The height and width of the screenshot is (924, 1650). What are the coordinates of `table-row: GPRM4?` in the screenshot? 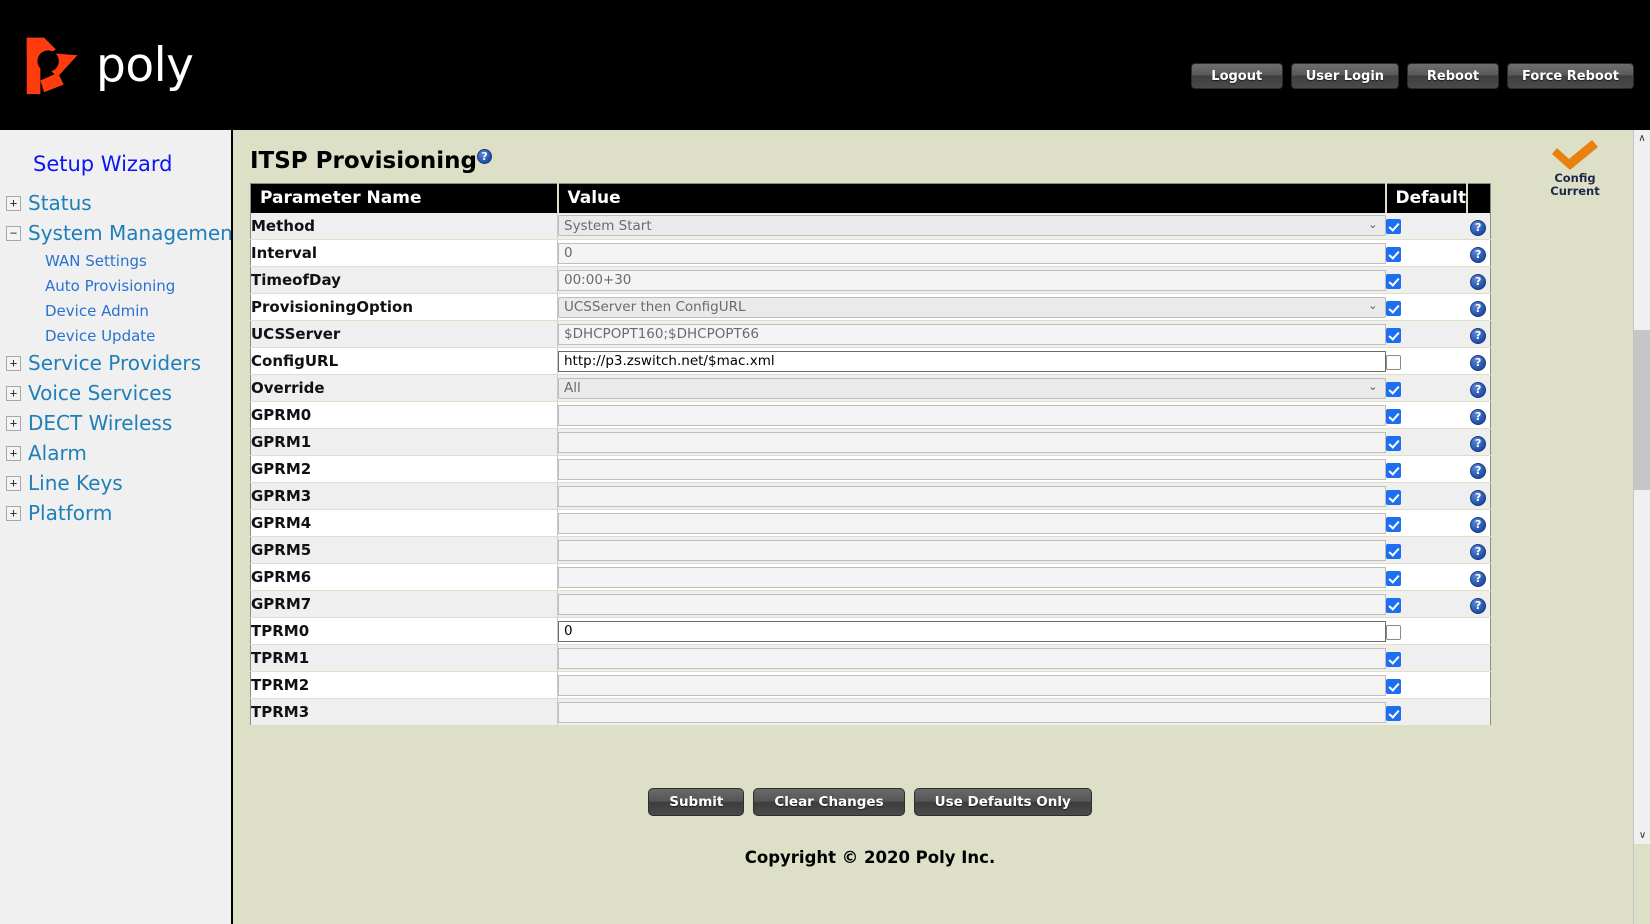 It's located at (870, 523).